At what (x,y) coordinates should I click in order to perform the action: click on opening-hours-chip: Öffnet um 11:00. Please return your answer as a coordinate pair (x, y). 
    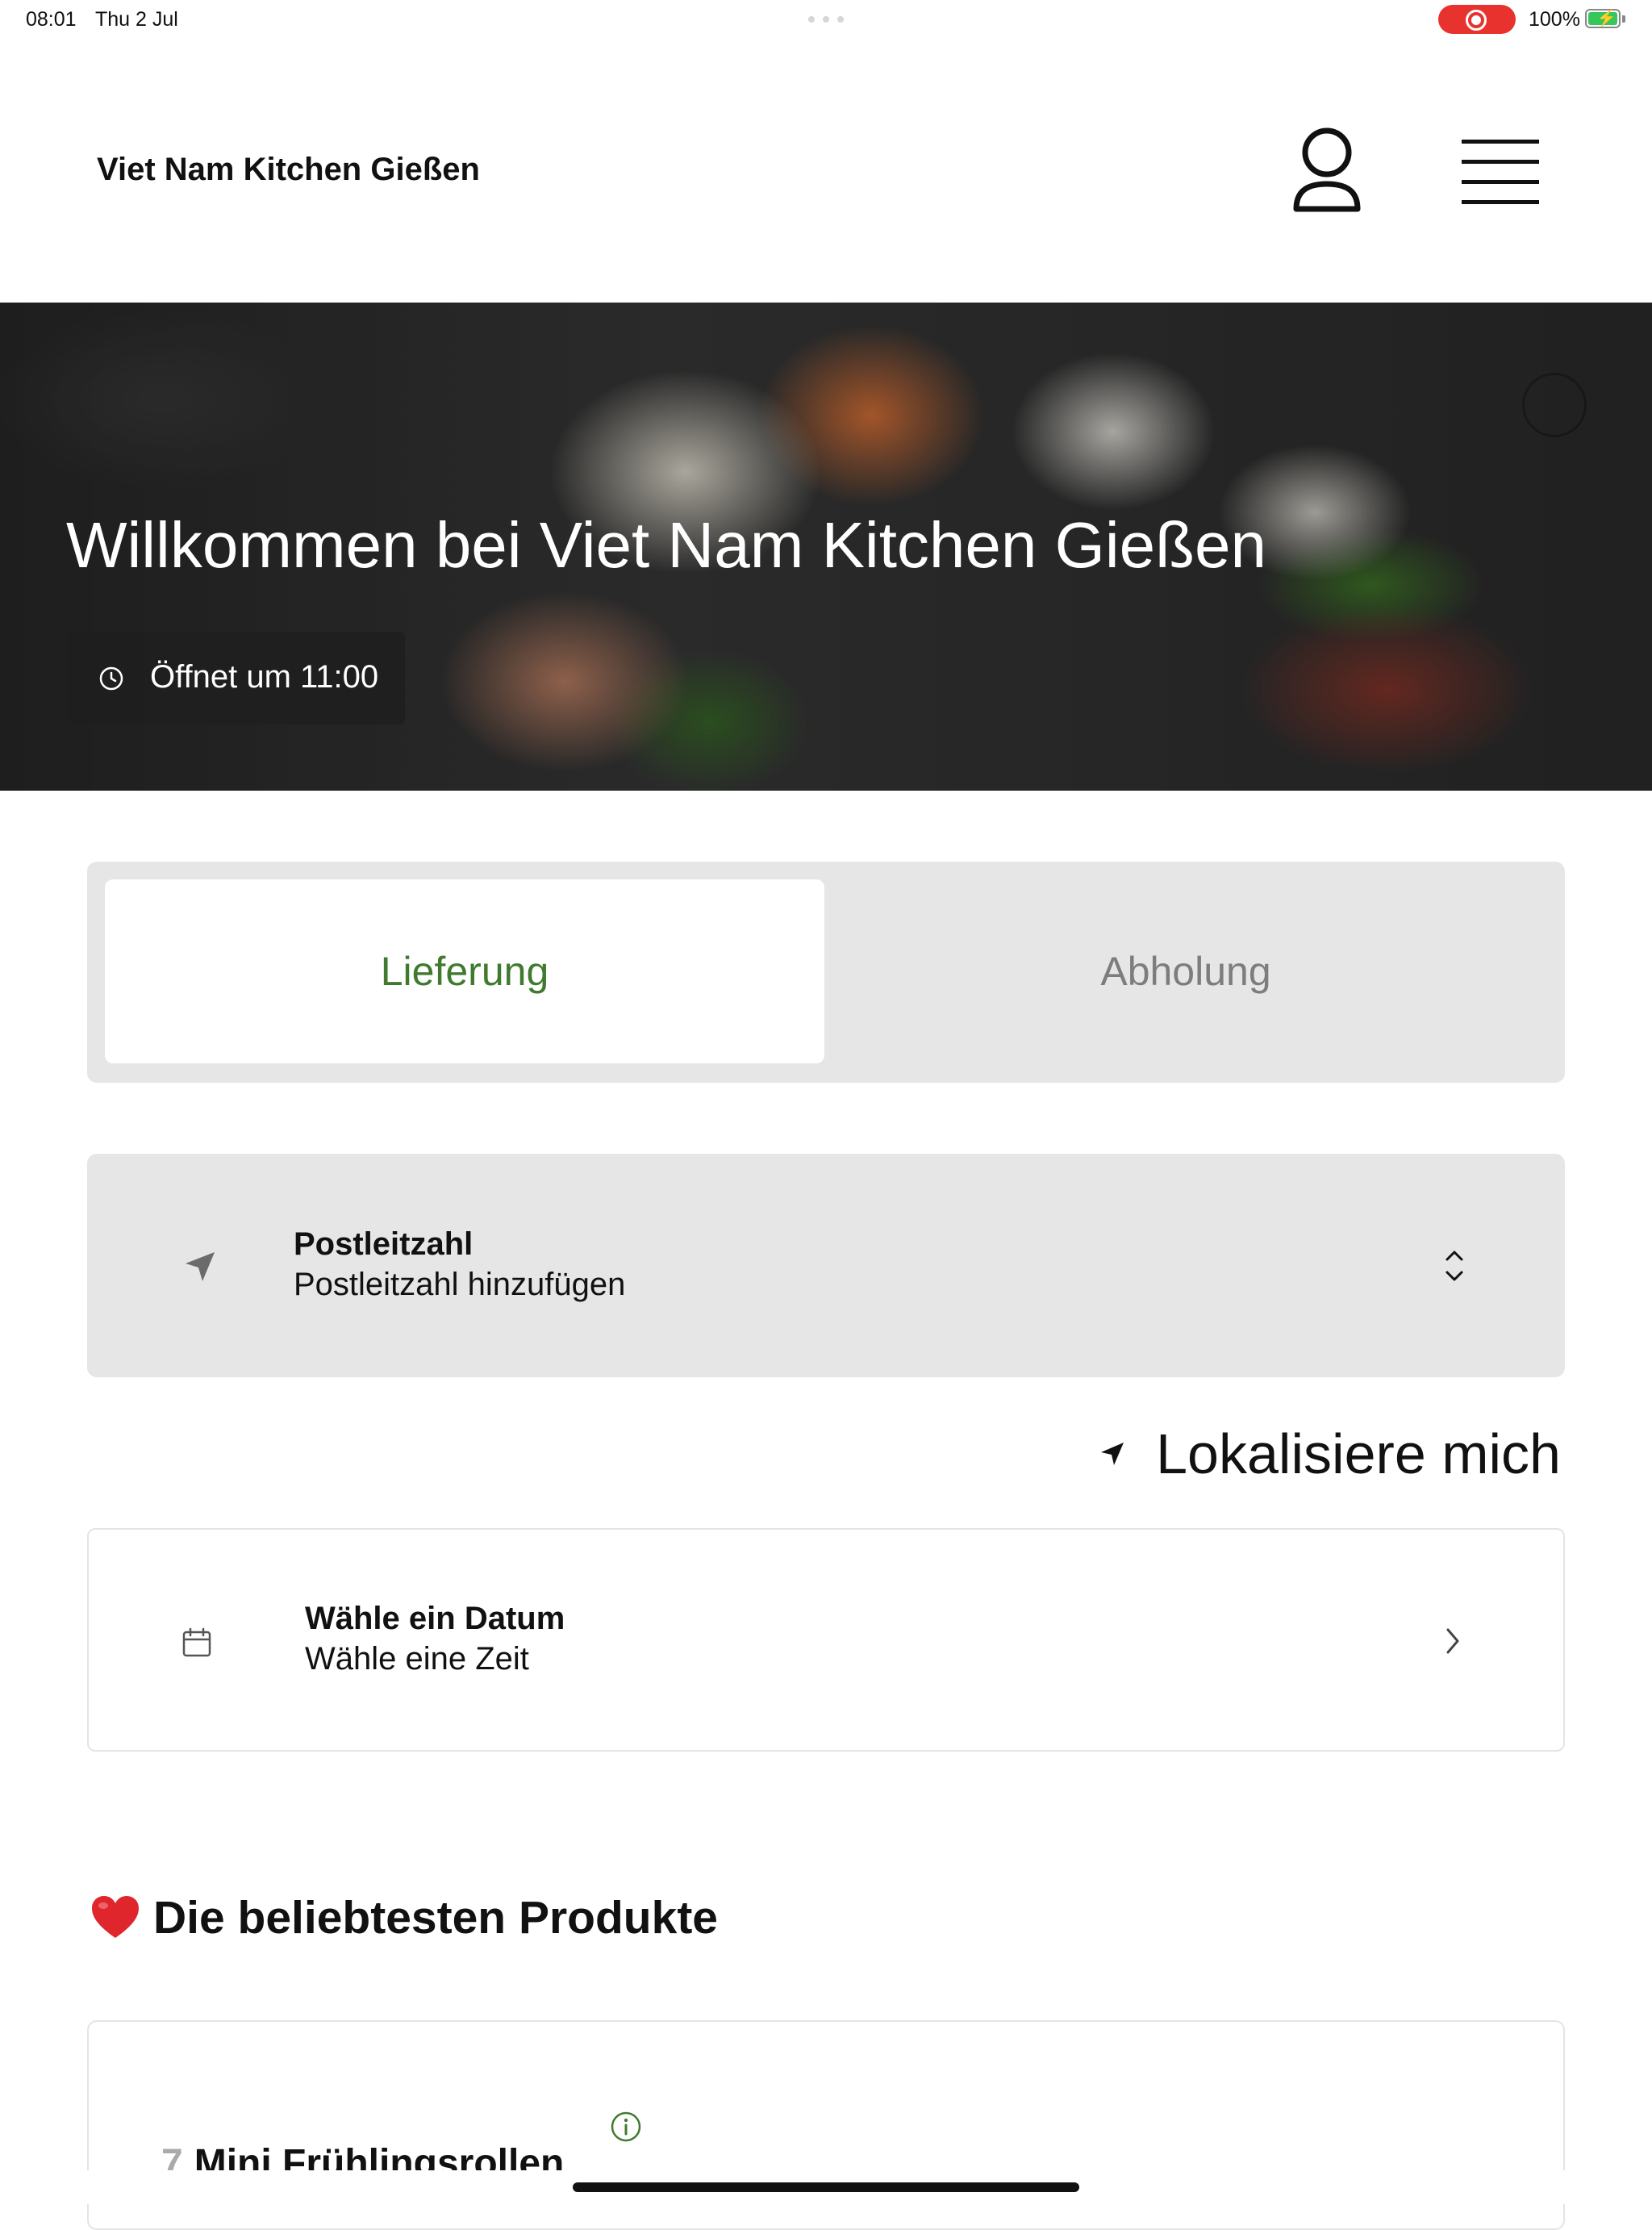
    Looking at the image, I should click on (236, 678).